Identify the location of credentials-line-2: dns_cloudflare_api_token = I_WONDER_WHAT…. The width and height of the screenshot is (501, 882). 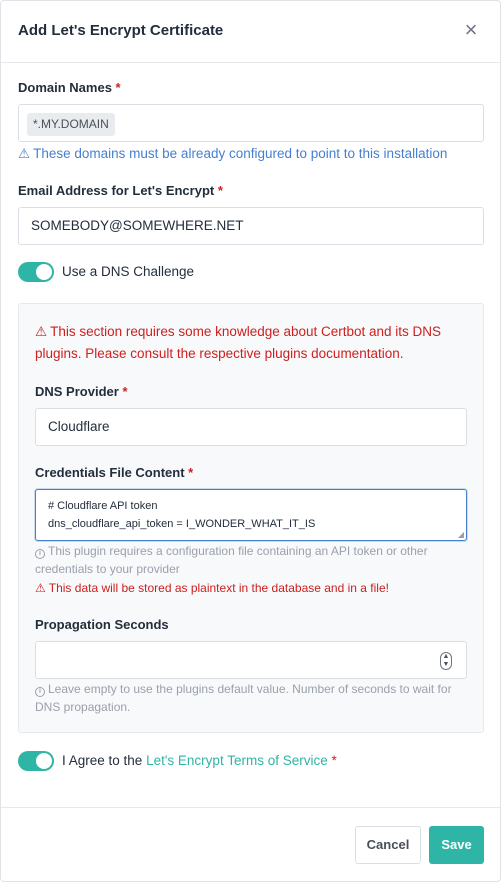
(182, 524).